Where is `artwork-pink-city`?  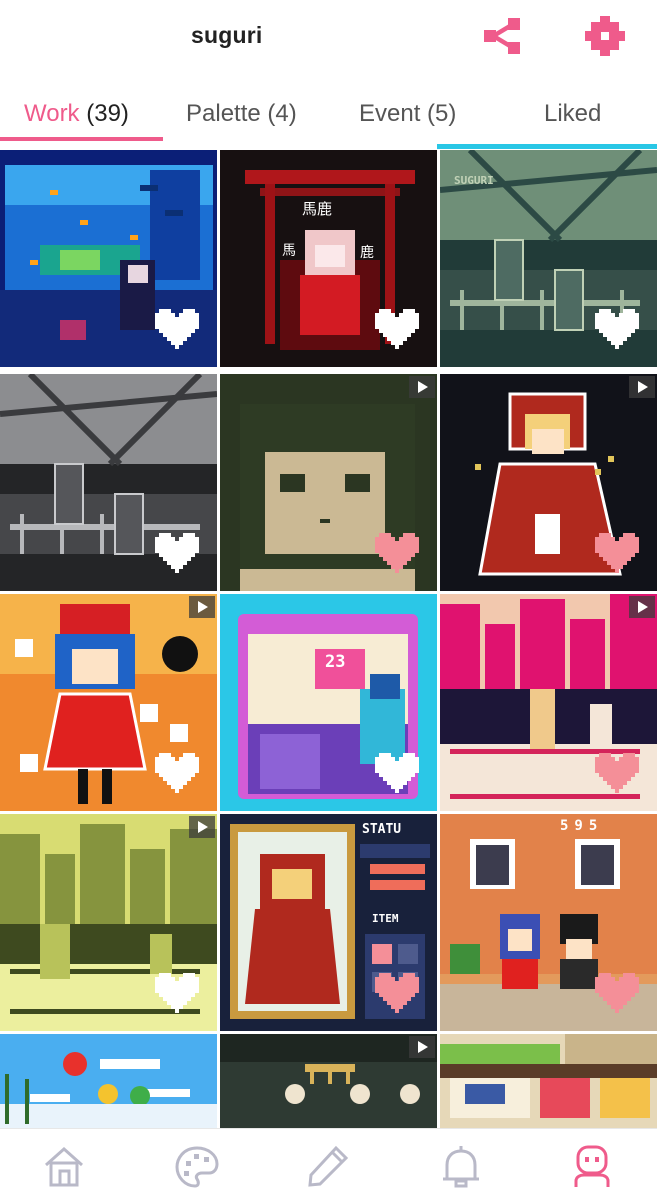
artwork-pink-city is located at coordinates (548, 702).